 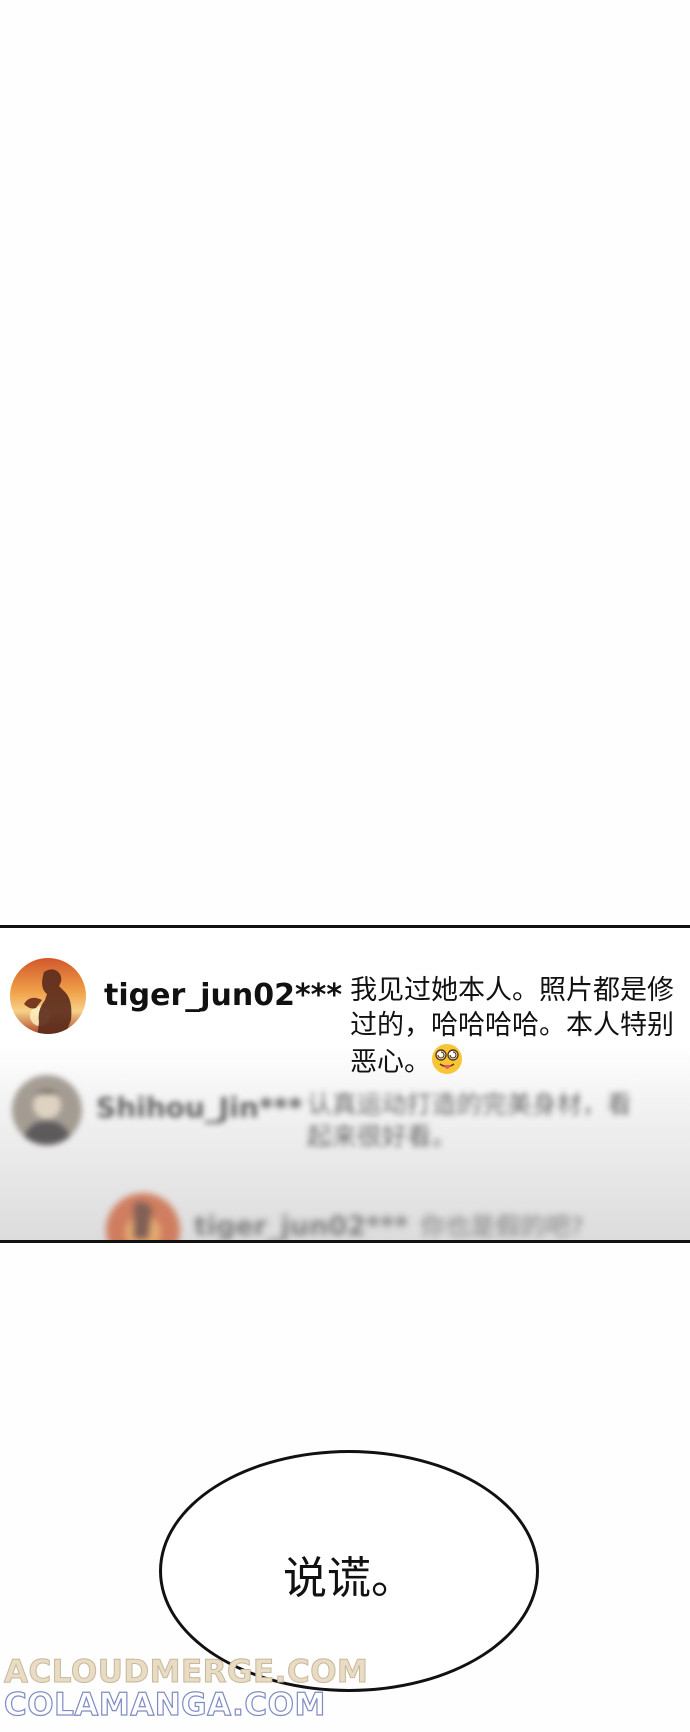 I want to click on watermark: ACLOUDMERGE.COM COLAMANGA.COM, so click(x=186, y=1688).